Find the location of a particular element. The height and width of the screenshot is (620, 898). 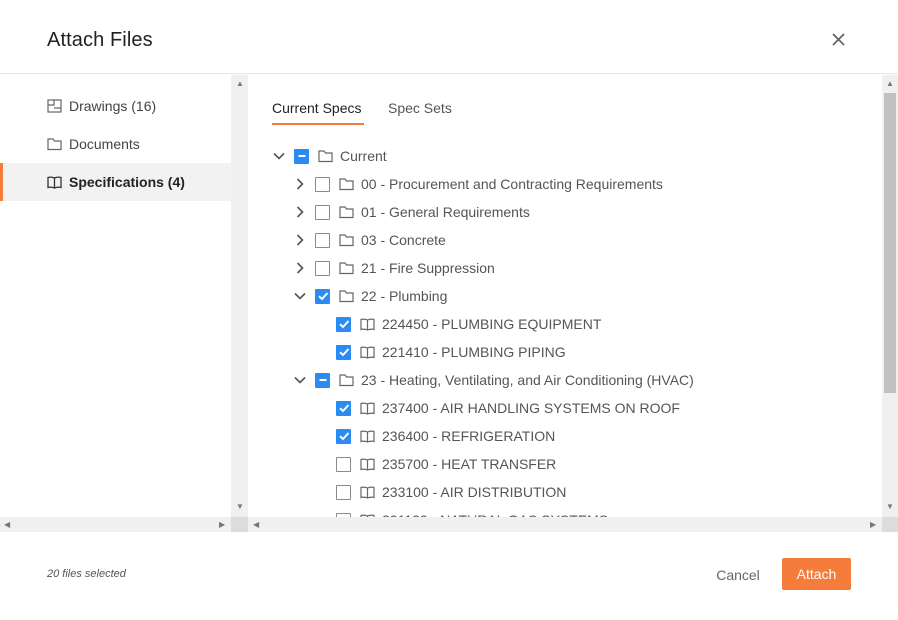

sidebar-item-label: Documents is located at coordinates (104, 144).